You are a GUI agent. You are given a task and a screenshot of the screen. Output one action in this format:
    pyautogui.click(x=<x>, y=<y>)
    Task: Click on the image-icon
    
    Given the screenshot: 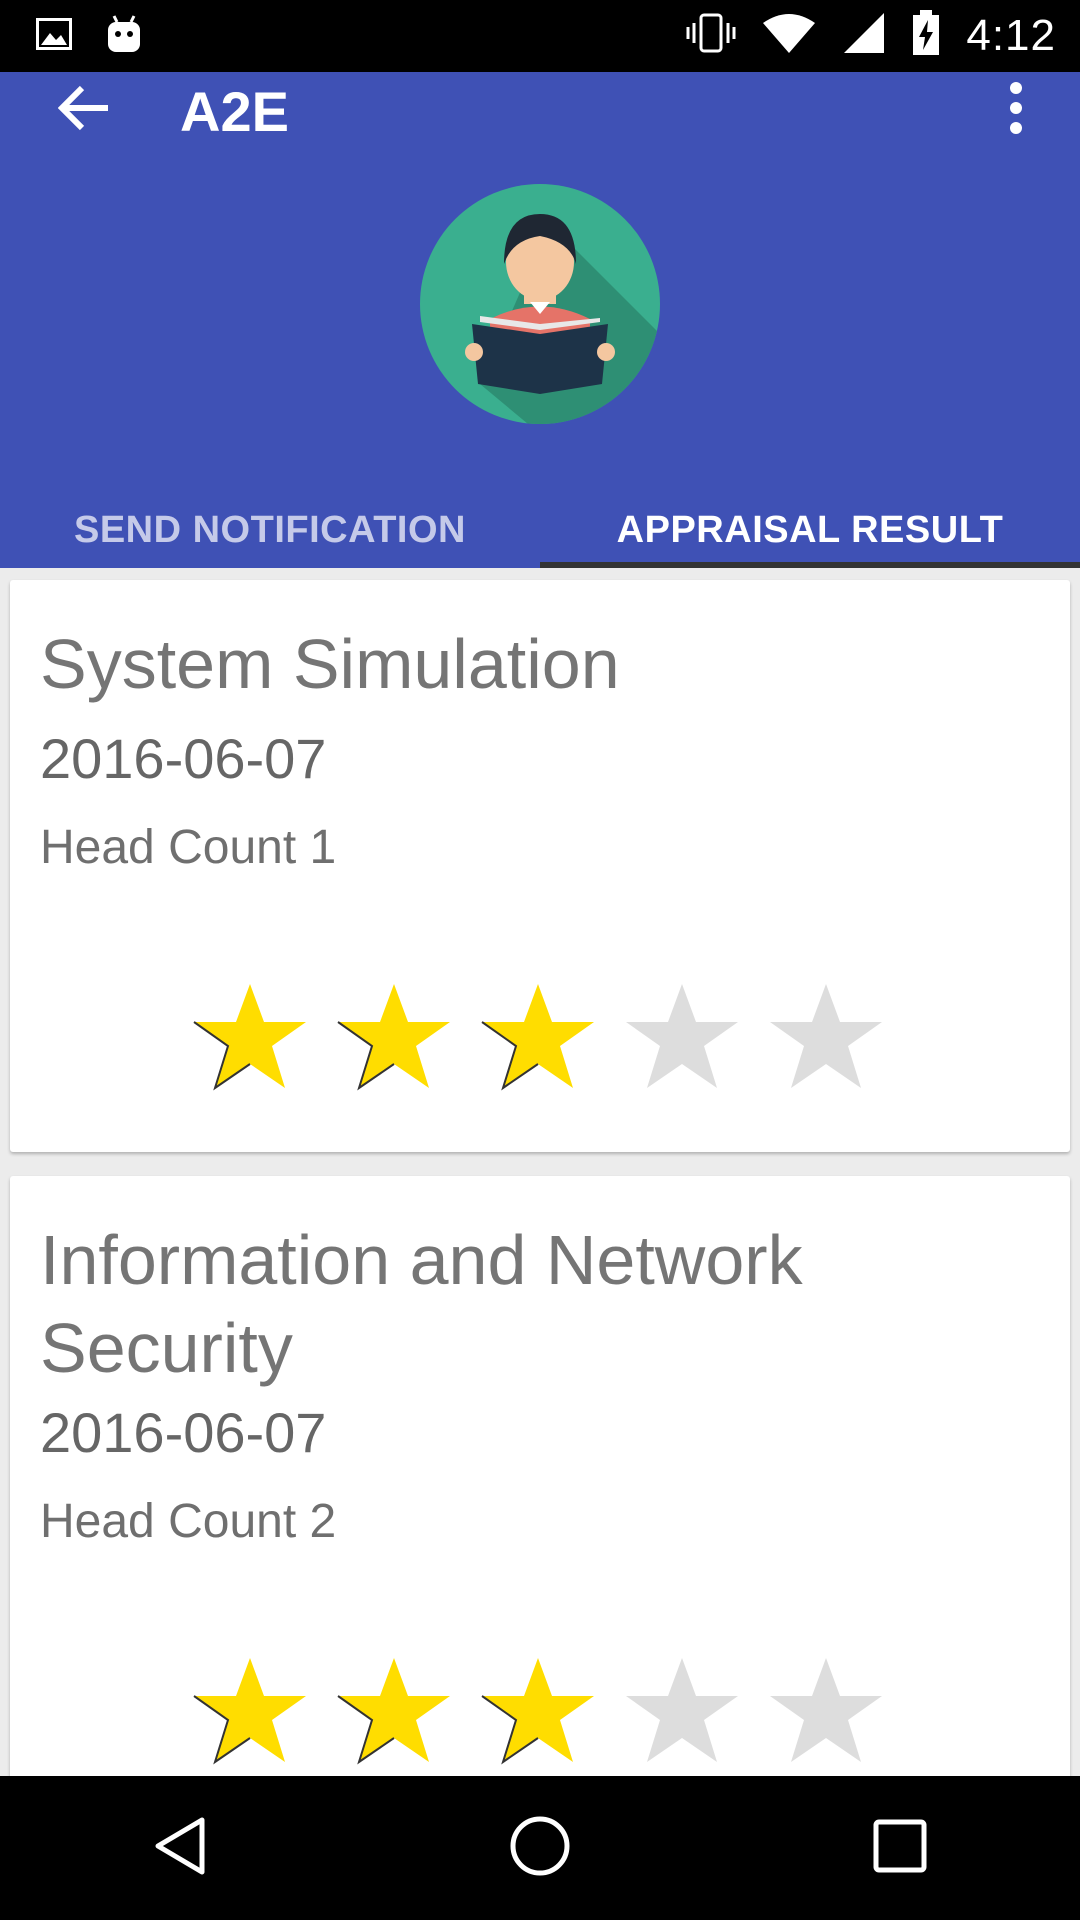 What is the action you would take?
    pyautogui.click(x=54, y=36)
    